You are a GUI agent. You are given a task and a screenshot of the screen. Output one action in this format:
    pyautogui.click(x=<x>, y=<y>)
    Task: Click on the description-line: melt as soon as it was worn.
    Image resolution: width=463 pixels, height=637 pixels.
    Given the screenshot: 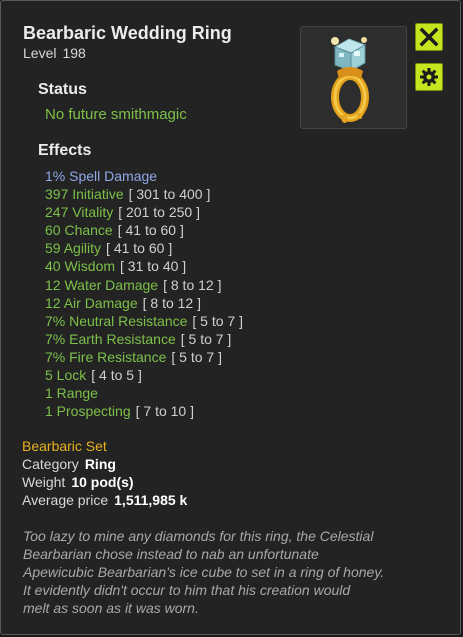 What is the action you would take?
    pyautogui.click(x=111, y=608)
    